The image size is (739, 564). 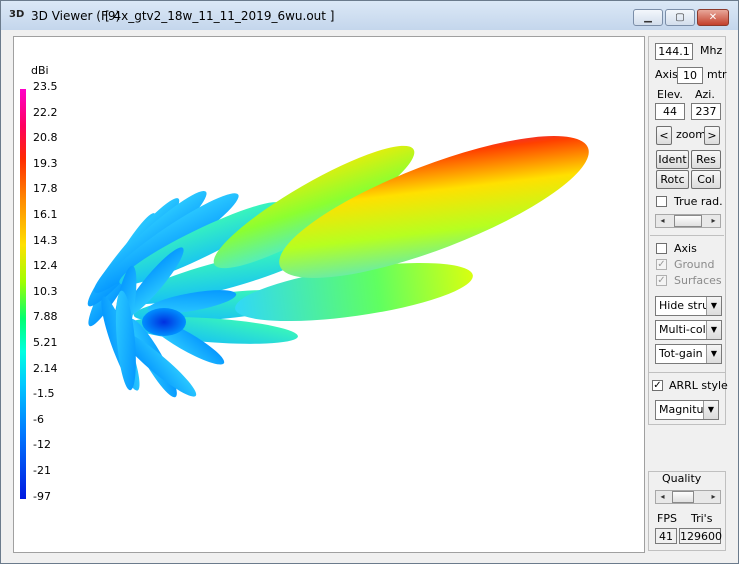 I want to click on color-mode-select: Multi-colo ▼, so click(x=688, y=330).